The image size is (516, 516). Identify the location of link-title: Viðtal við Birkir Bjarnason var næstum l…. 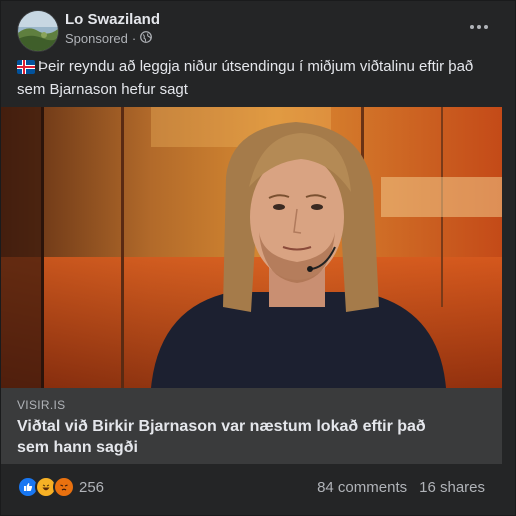
(237, 437).